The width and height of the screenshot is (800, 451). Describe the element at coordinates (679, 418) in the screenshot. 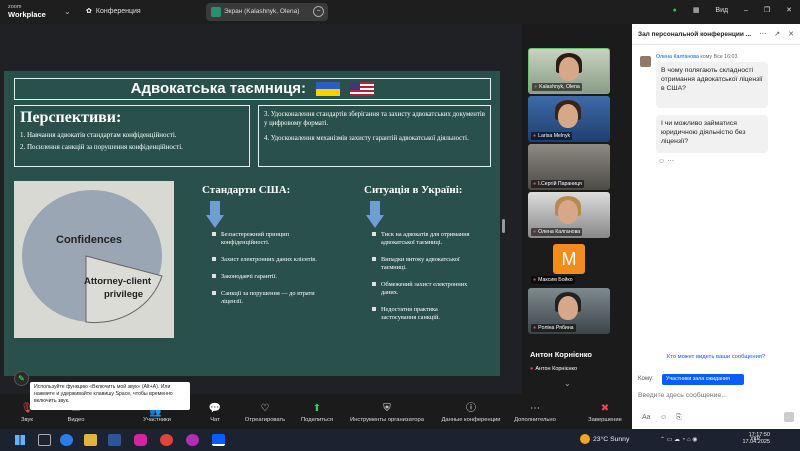

I see `attach-icon: ⎘` at that location.